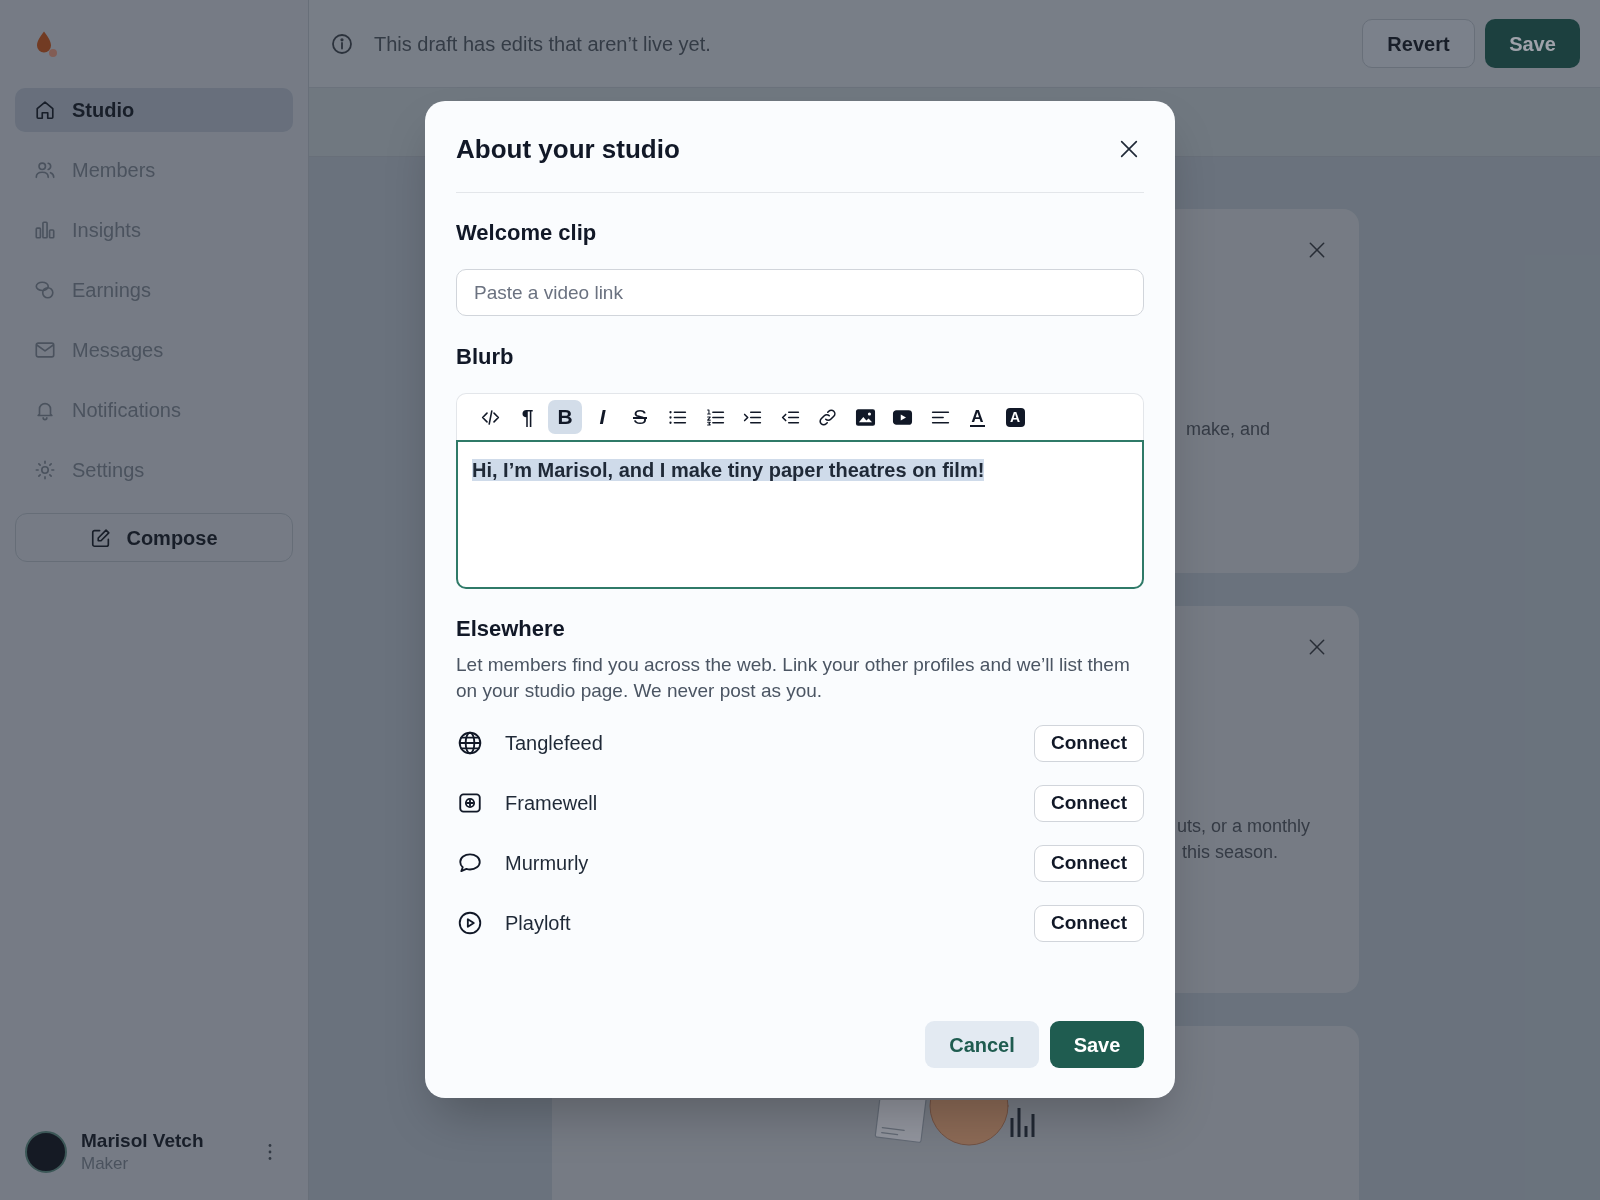 The height and width of the screenshot is (1200, 1600). I want to click on bold-button: B, so click(565, 417).